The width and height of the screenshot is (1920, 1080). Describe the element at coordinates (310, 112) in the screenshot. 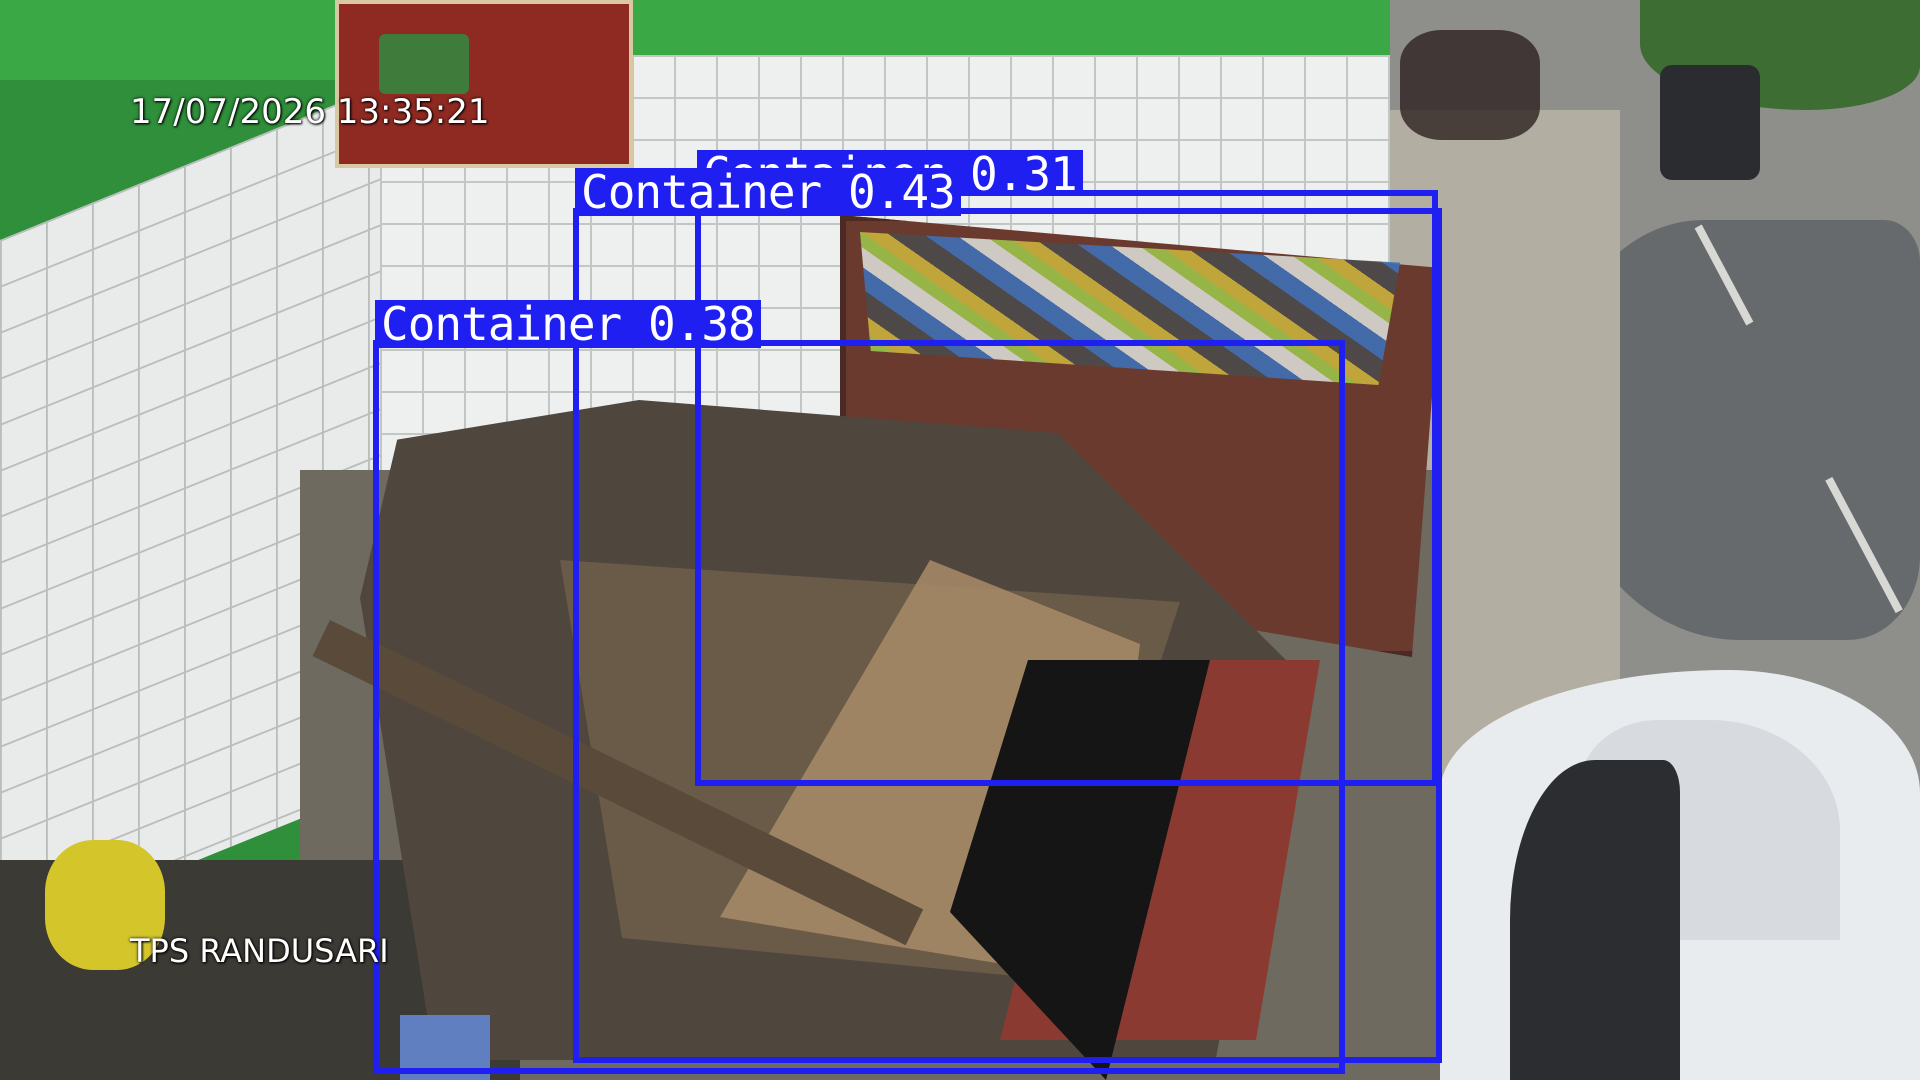

I see `timestamp-overlay: 17/07/2026 13:35:21` at that location.